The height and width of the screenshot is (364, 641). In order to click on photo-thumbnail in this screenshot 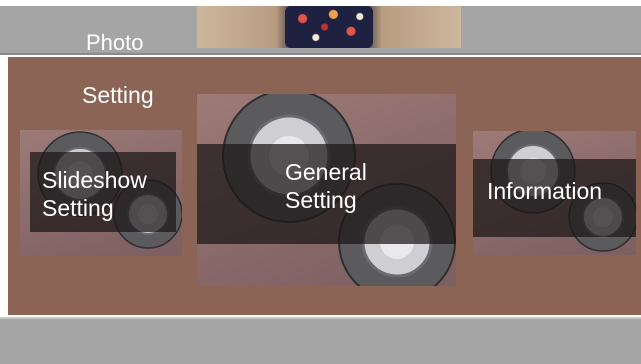, I will do `click(329, 27)`.